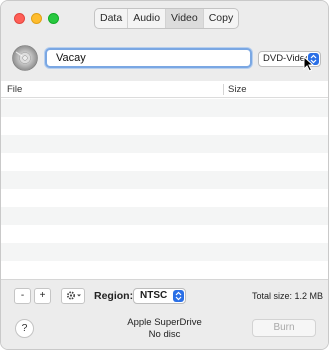 The image size is (329, 350). What do you see at coordinates (178, 296) in the screenshot?
I see `select-arrows-icon` at bounding box center [178, 296].